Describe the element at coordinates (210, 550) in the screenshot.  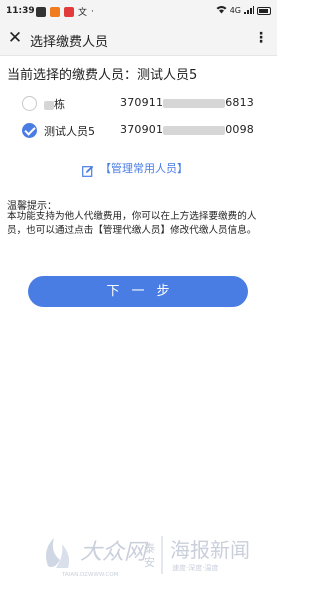
I see `watermark-slogan: 海报新闻` at that location.